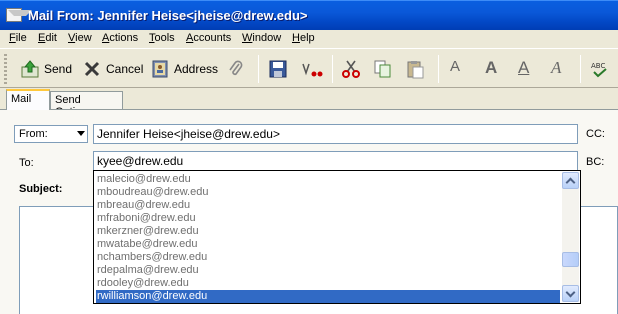 The height and width of the screenshot is (314, 618). What do you see at coordinates (160, 69) in the screenshot?
I see `address-book-icon` at bounding box center [160, 69].